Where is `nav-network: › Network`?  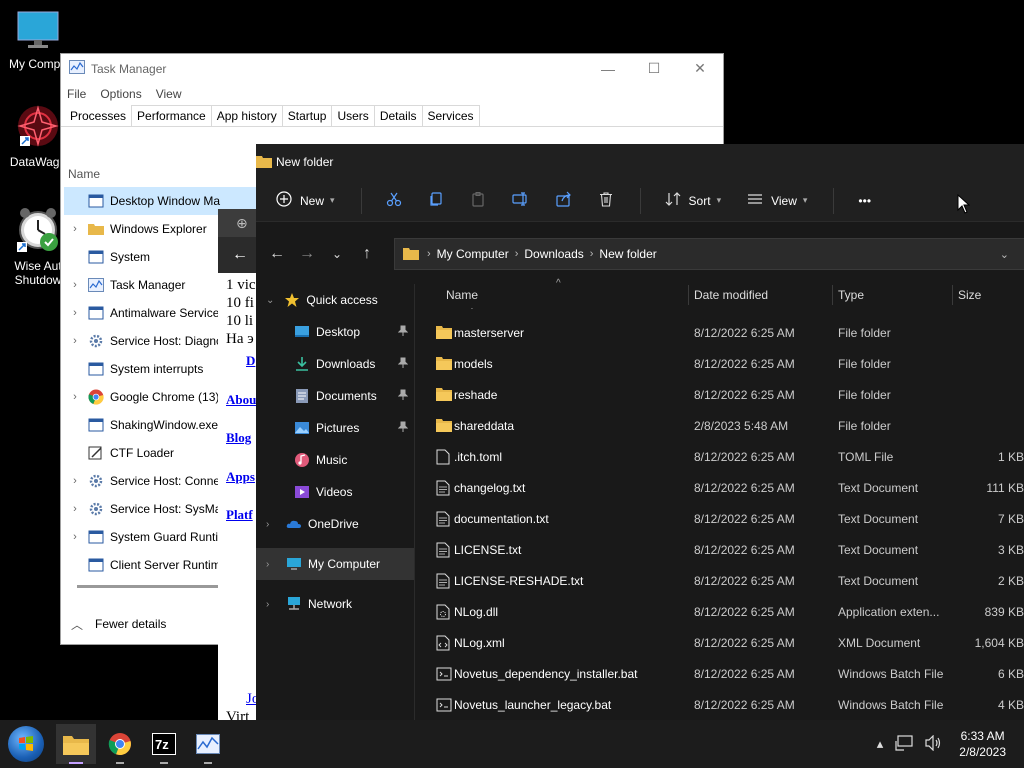 nav-network: › Network is located at coordinates (335, 604).